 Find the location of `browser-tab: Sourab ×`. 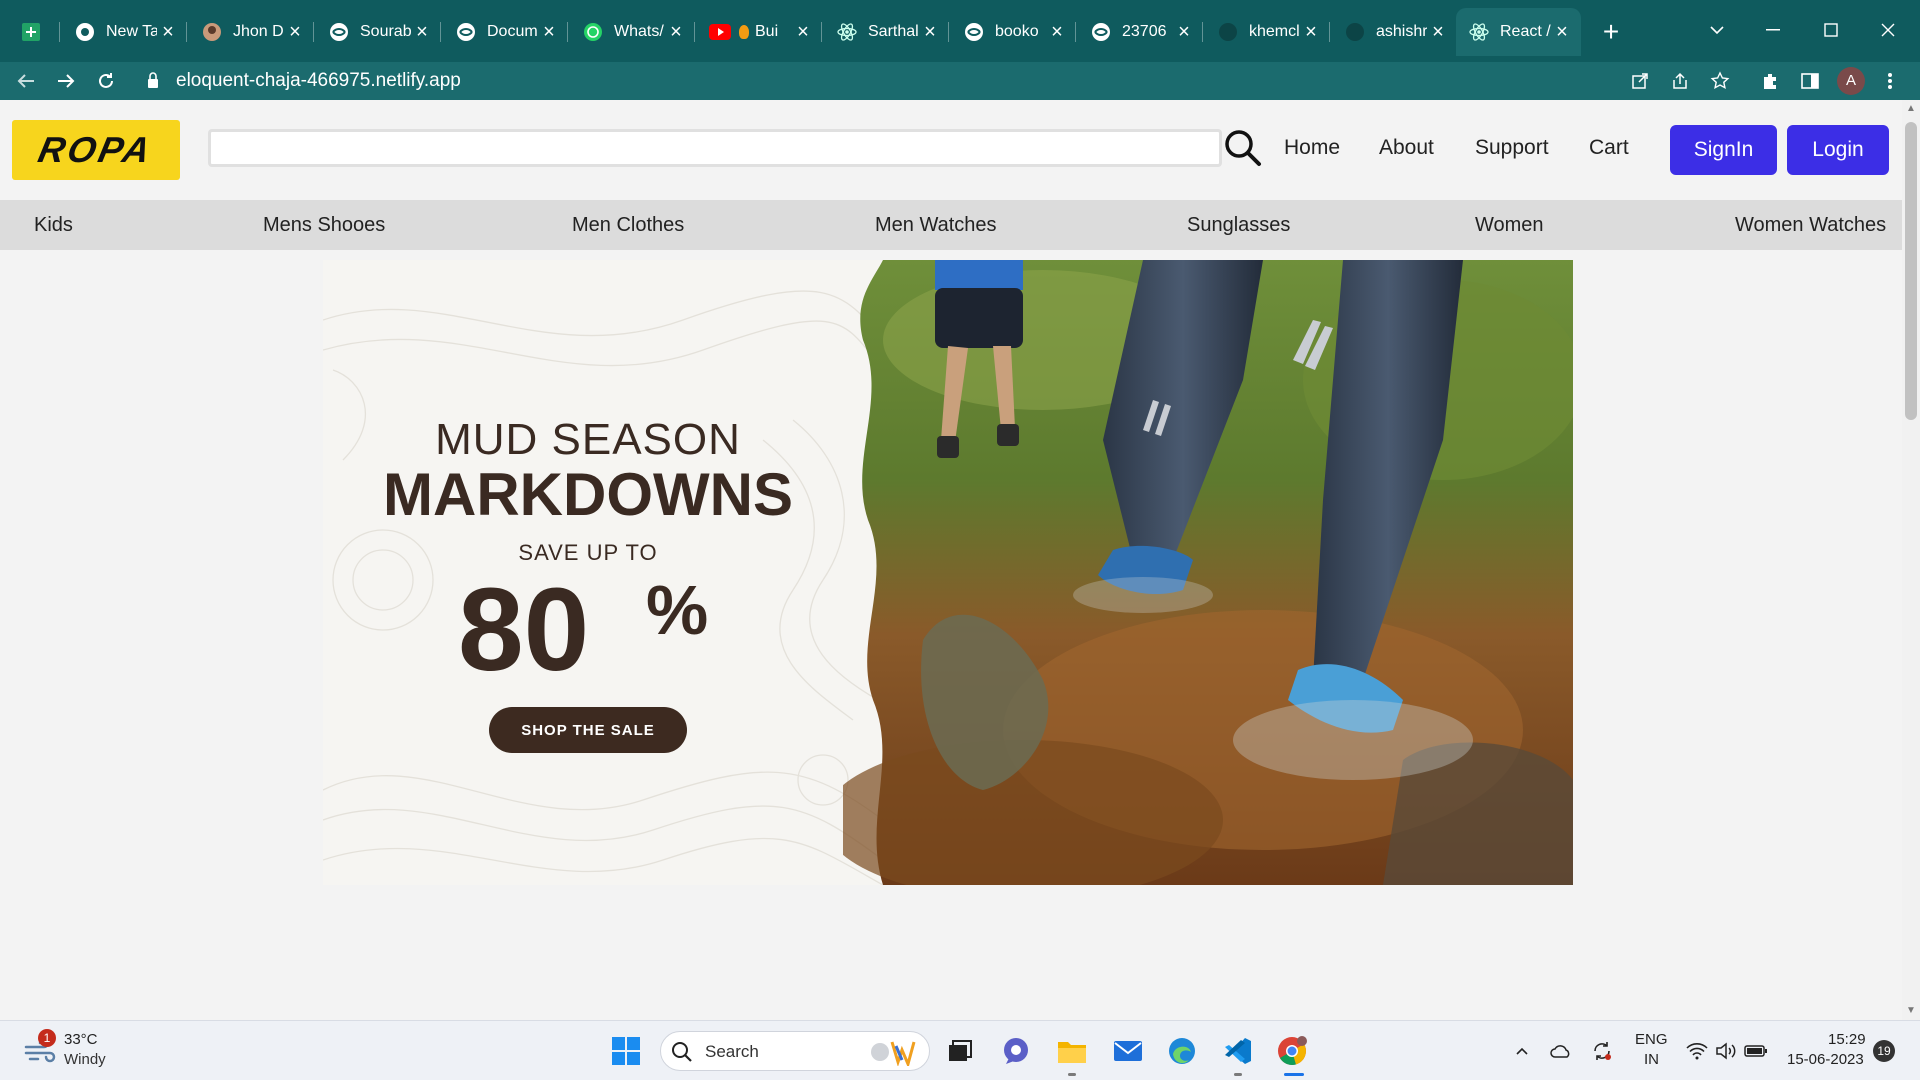

browser-tab: Sourab × is located at coordinates (378, 32).